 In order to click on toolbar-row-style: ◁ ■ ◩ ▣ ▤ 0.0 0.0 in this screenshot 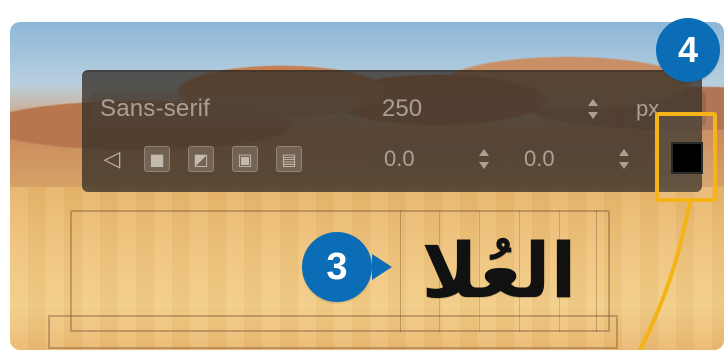, I will do `click(392, 158)`.